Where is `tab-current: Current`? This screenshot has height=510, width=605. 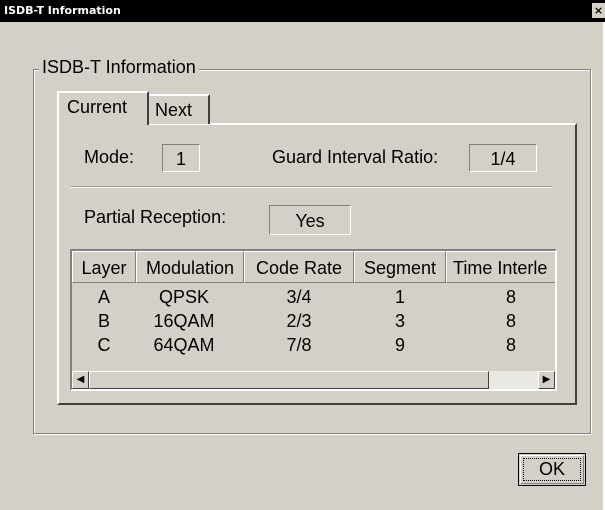 tab-current: Current is located at coordinates (103, 108).